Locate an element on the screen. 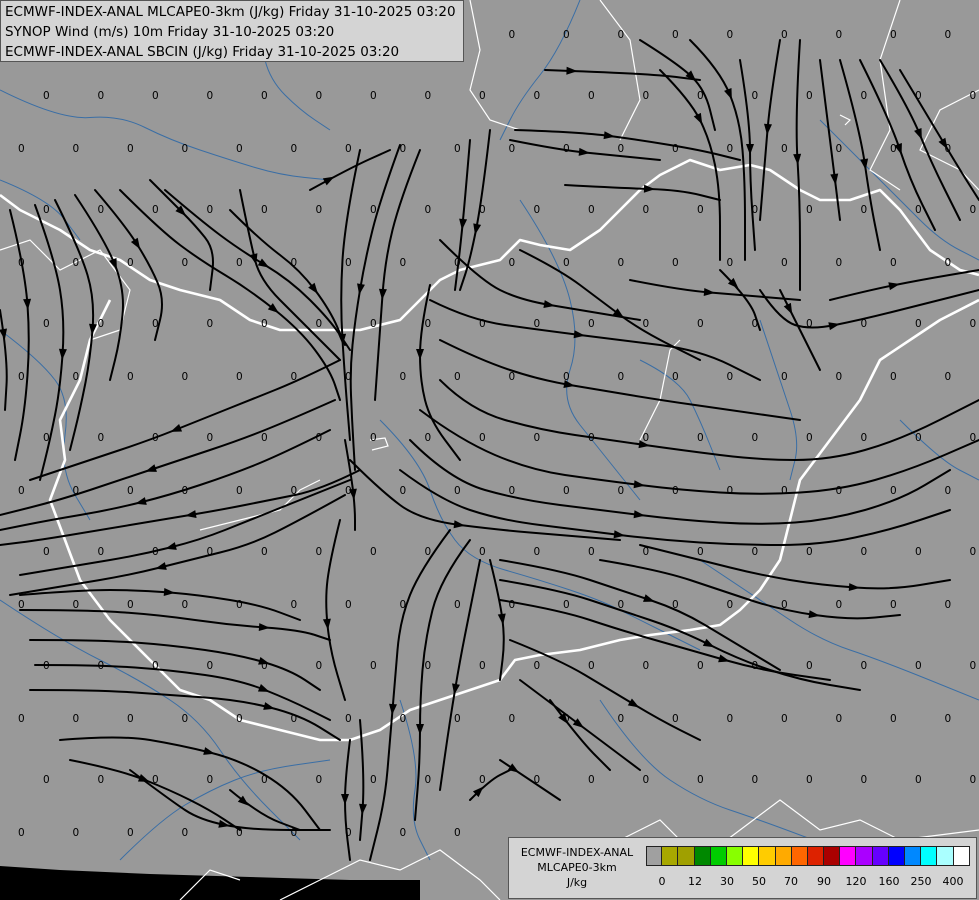 This screenshot has height=900, width=979. legend-tick-label: 50 is located at coordinates (759, 881).